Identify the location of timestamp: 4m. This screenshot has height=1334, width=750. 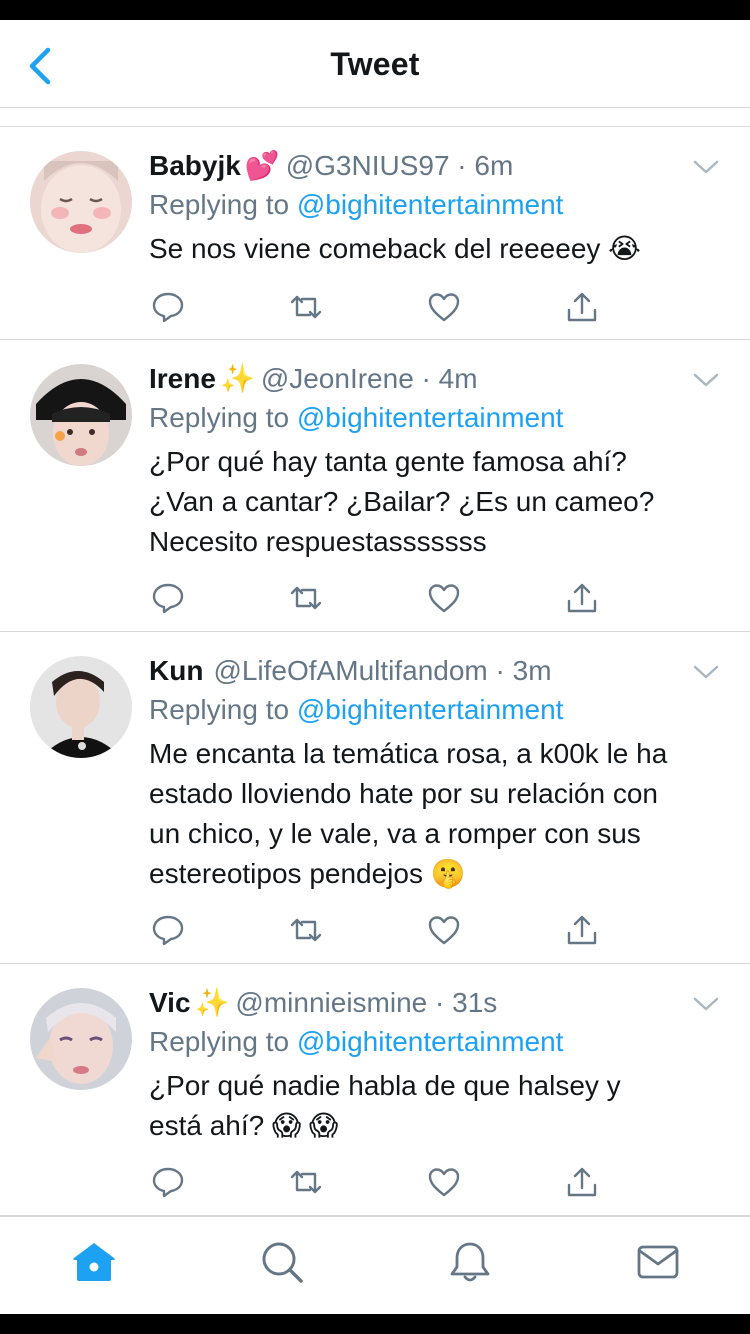
(458, 378).